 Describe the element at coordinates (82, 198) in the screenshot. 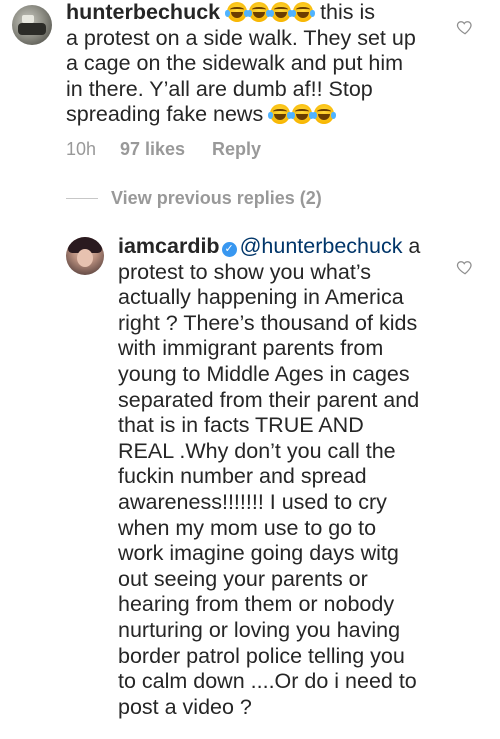

I see `divider-line` at that location.